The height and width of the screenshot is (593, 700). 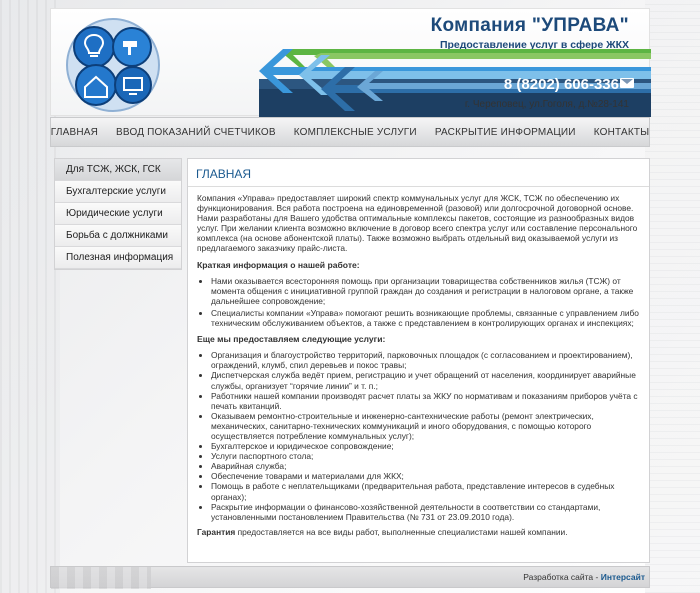 I want to click on company-logo, so click(x=113, y=65).